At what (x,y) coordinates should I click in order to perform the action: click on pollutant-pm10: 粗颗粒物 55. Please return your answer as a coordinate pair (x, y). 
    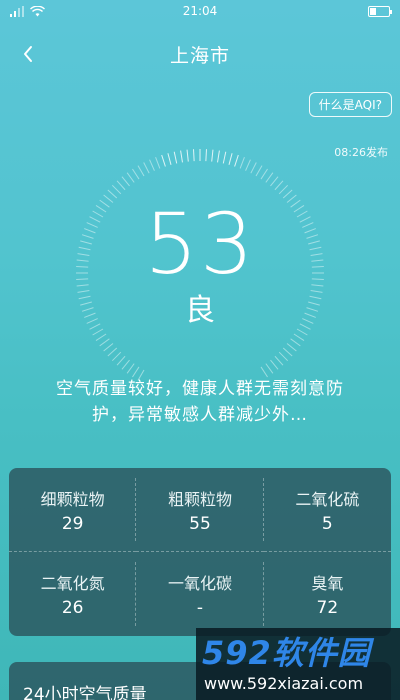
    Looking at the image, I should click on (200, 510).